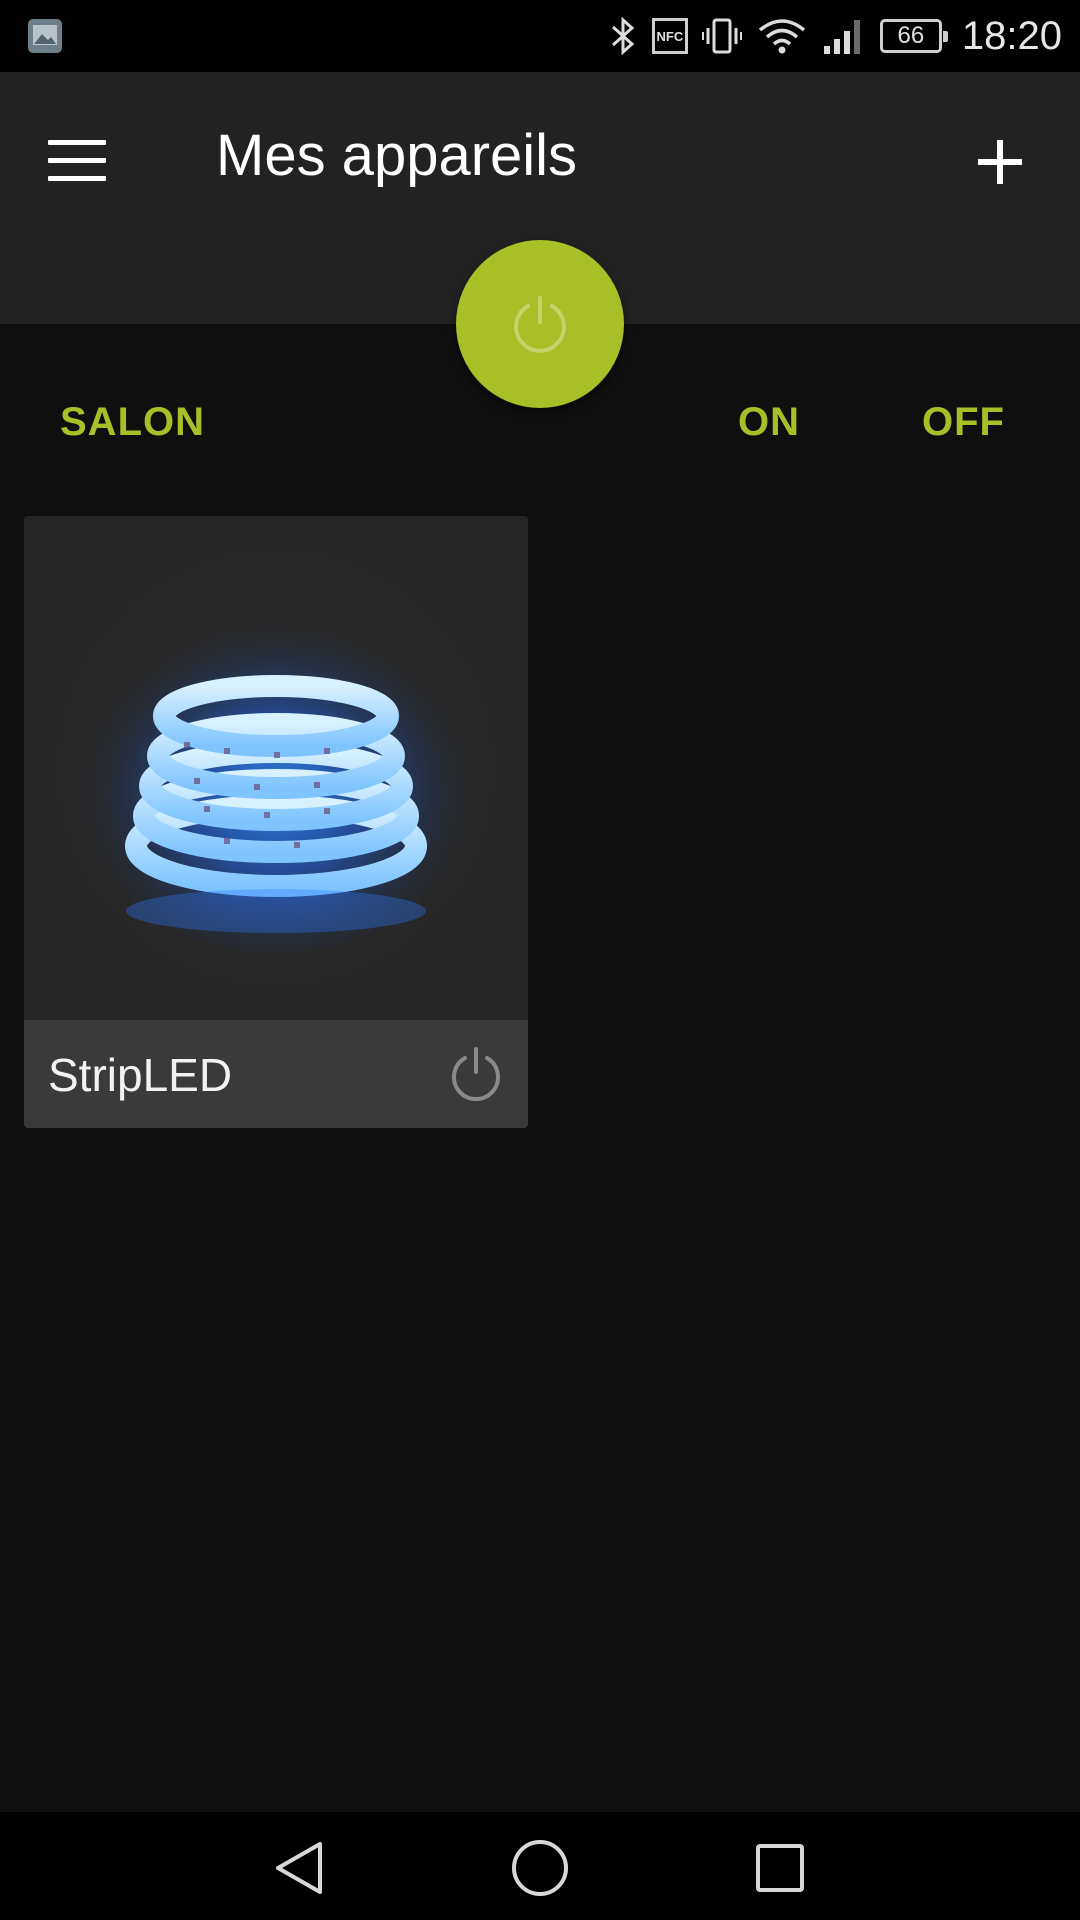 The height and width of the screenshot is (1920, 1080). Describe the element at coordinates (300, 1868) in the screenshot. I see `back-triangle-icon` at that location.